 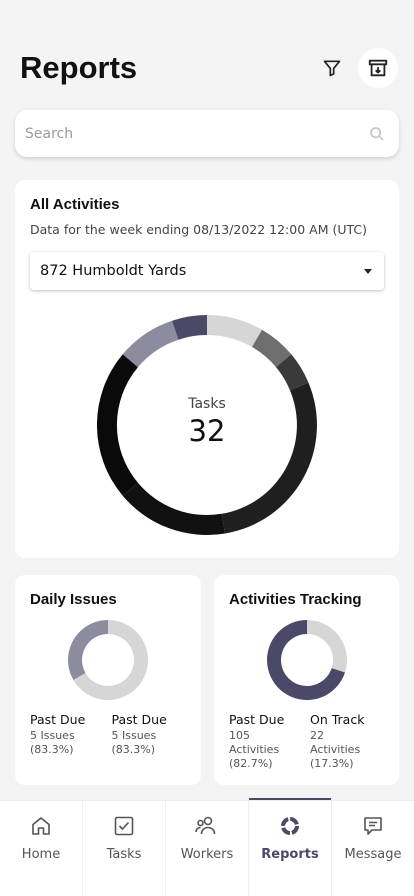 What do you see at coordinates (269, 741) in the screenshot?
I see `stat-item: Past Due 105 Activities (82.7%)` at bounding box center [269, 741].